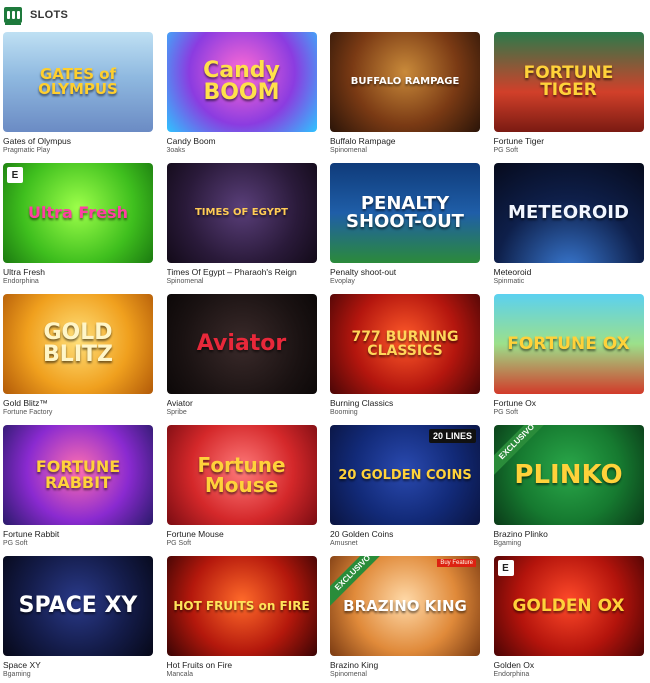 Image resolution: width=650 pixels, height=683 pixels. I want to click on game-logo-art: Ultra Fresh, so click(78, 212).